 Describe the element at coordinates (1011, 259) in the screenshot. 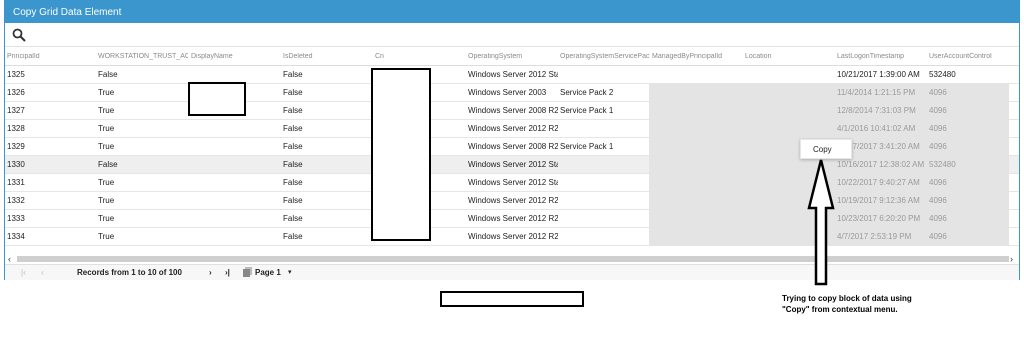

I see `scroll-right-icon: ›` at that location.